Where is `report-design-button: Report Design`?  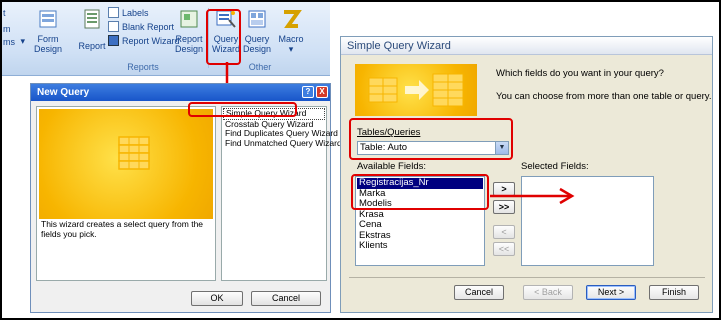
report-design-button: Report Design is located at coordinates (189, 31).